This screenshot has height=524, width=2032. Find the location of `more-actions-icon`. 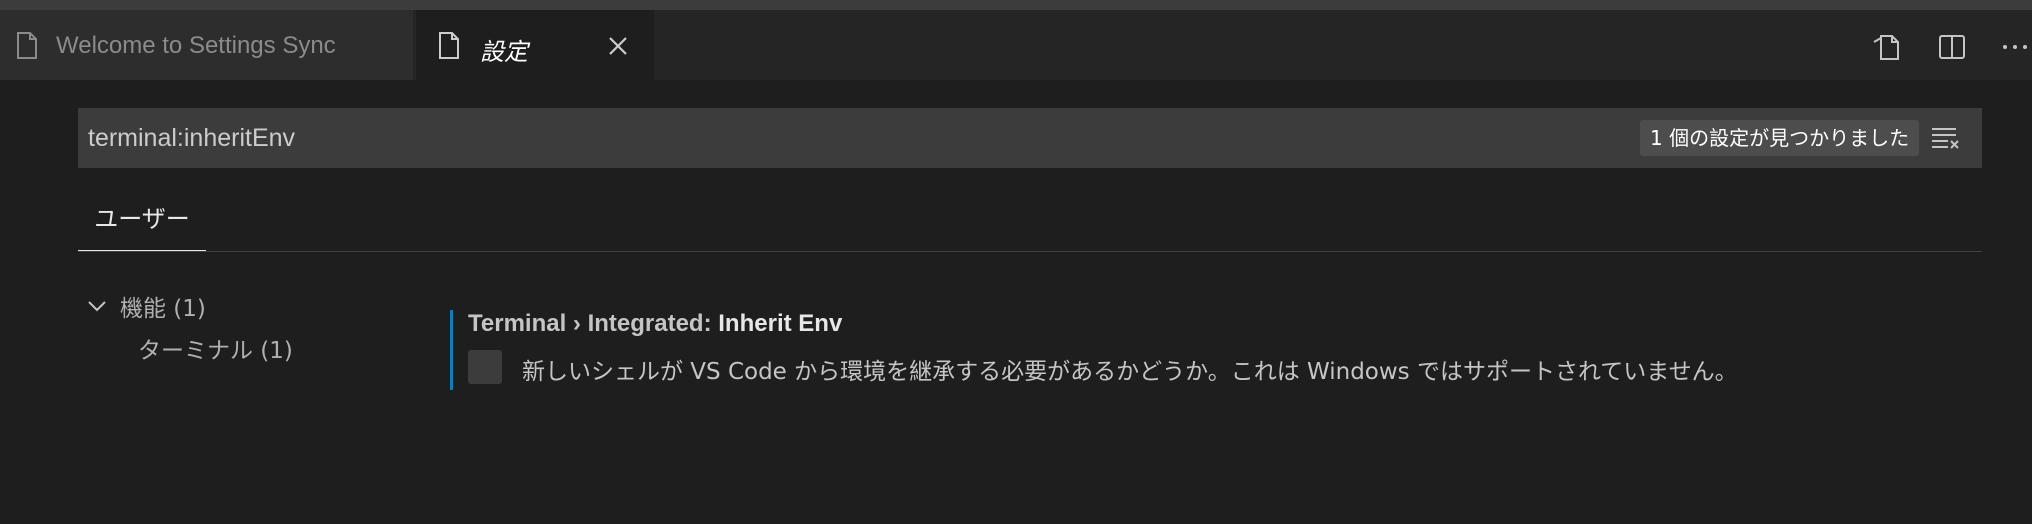

more-actions-icon is located at coordinates (2015, 47).